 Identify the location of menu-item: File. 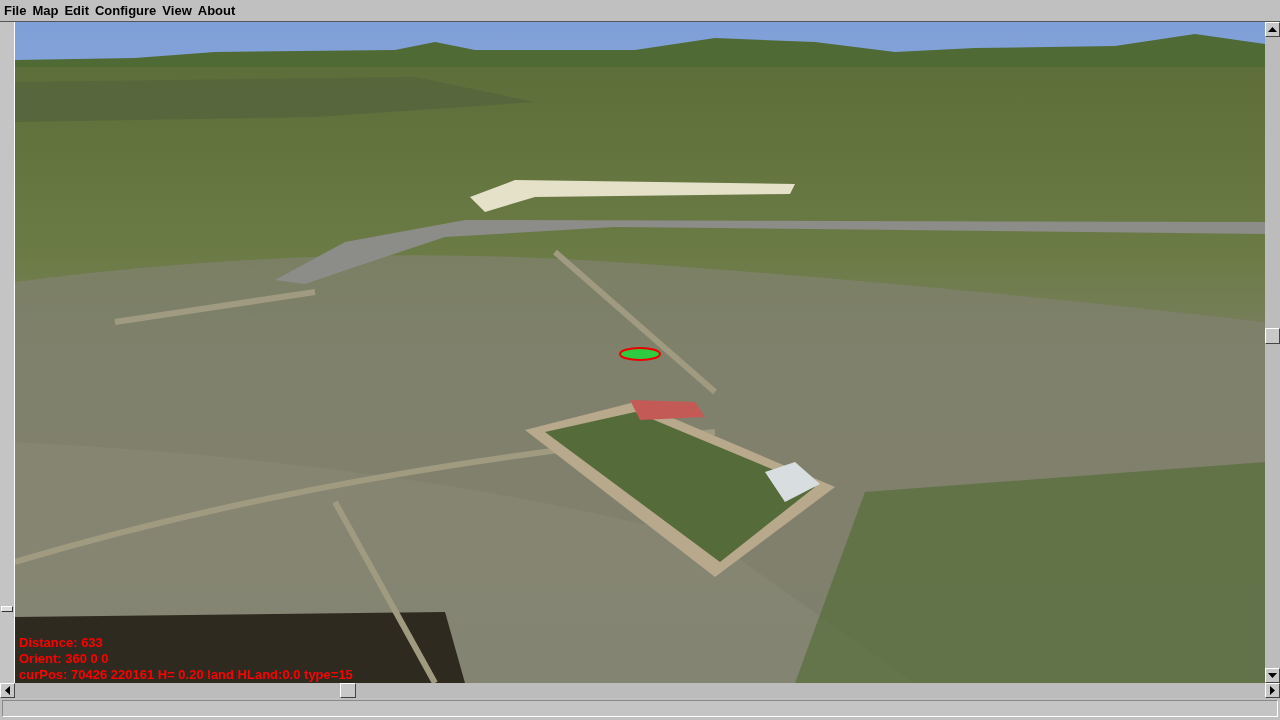
(15, 10).